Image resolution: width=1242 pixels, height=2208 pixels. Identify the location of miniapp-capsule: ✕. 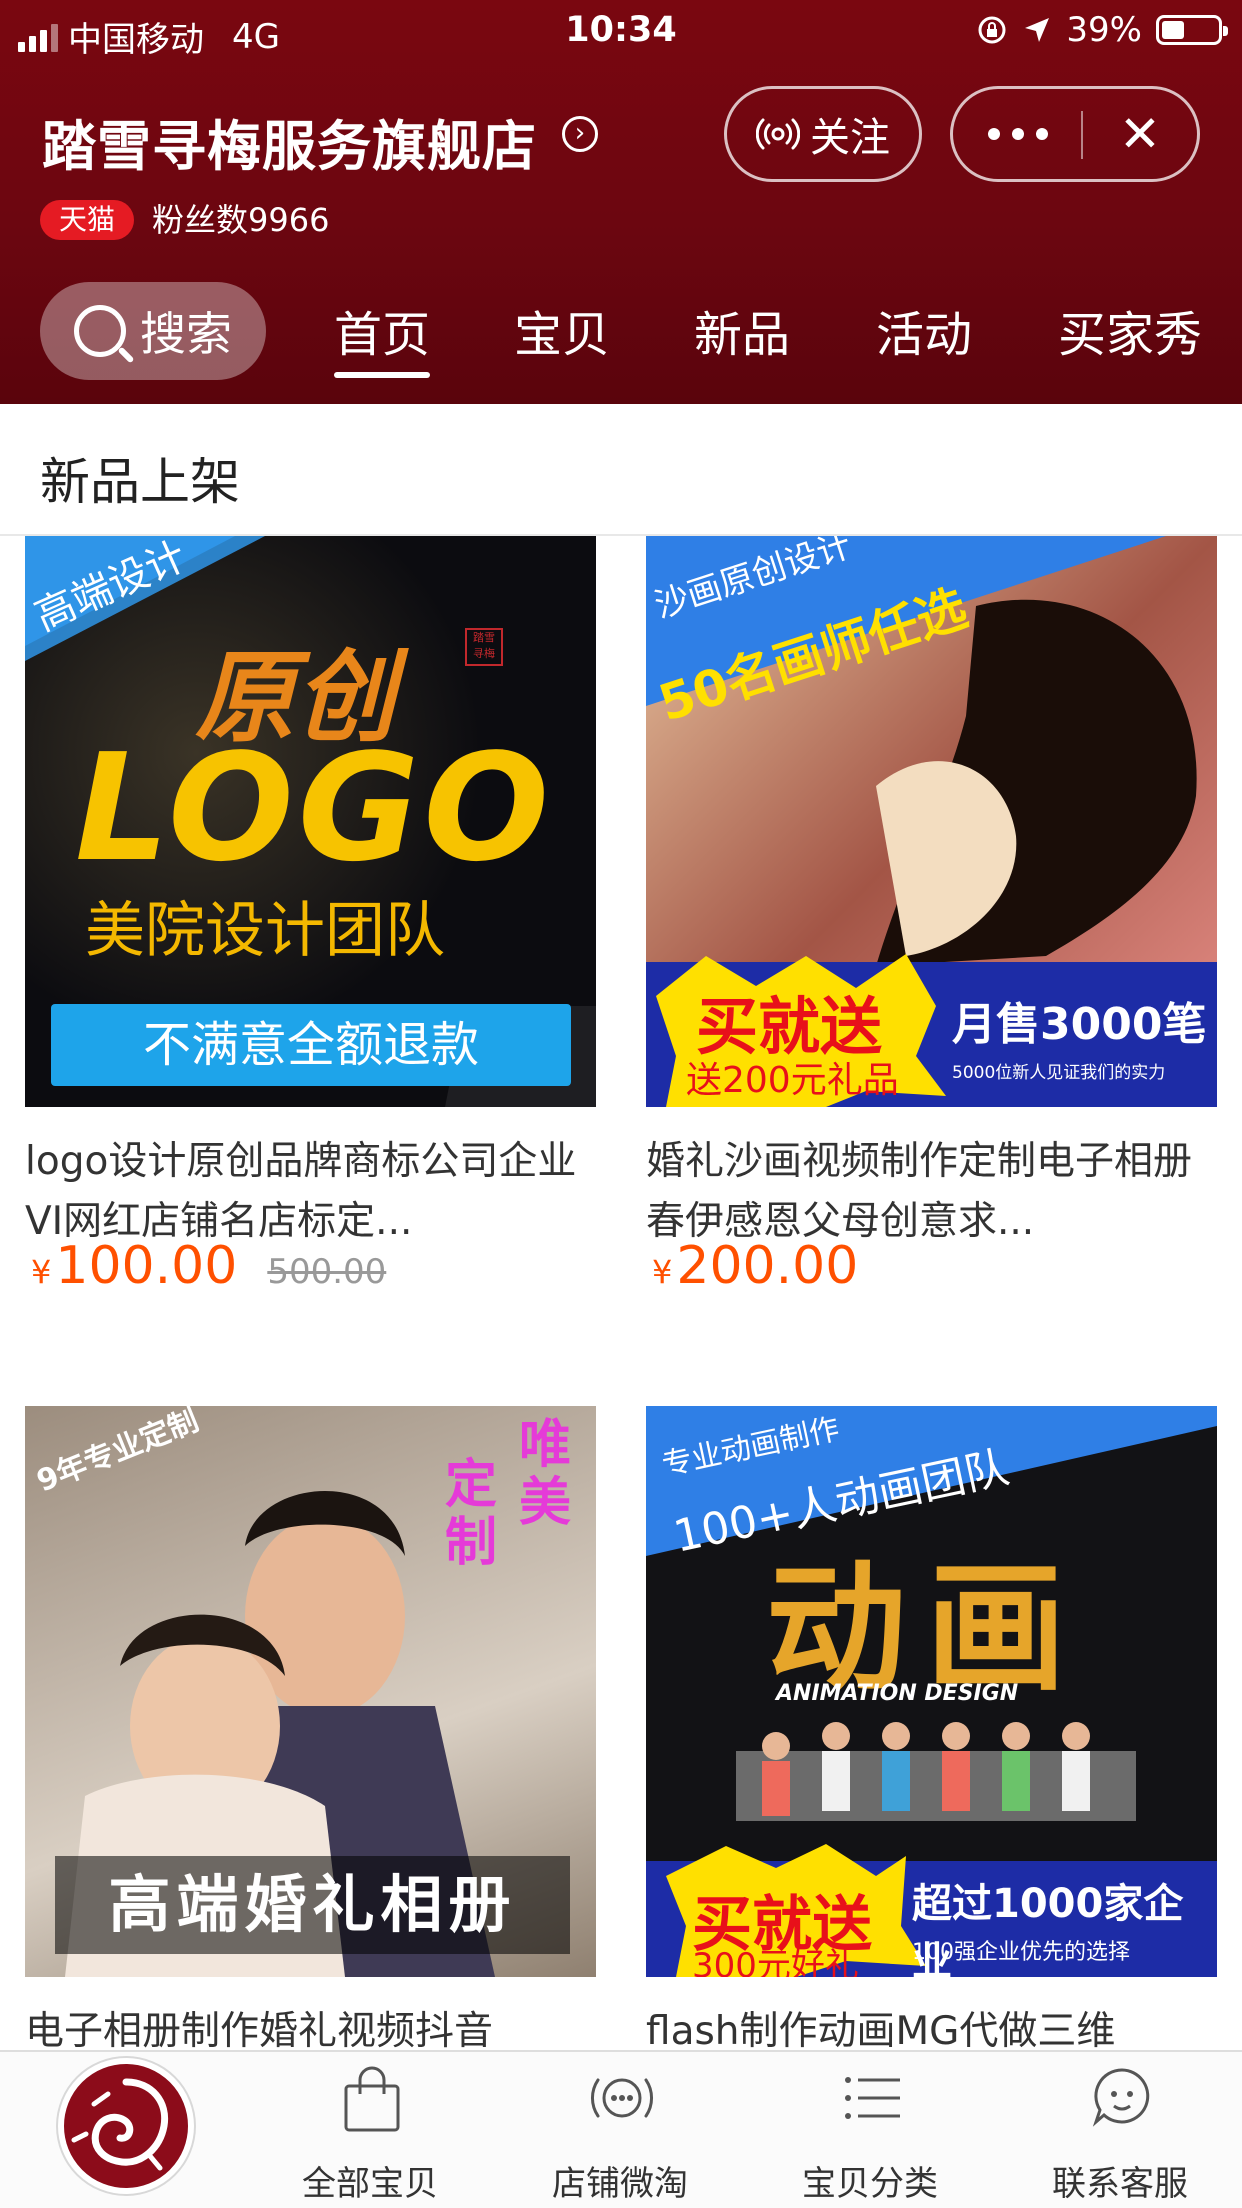
(1075, 134).